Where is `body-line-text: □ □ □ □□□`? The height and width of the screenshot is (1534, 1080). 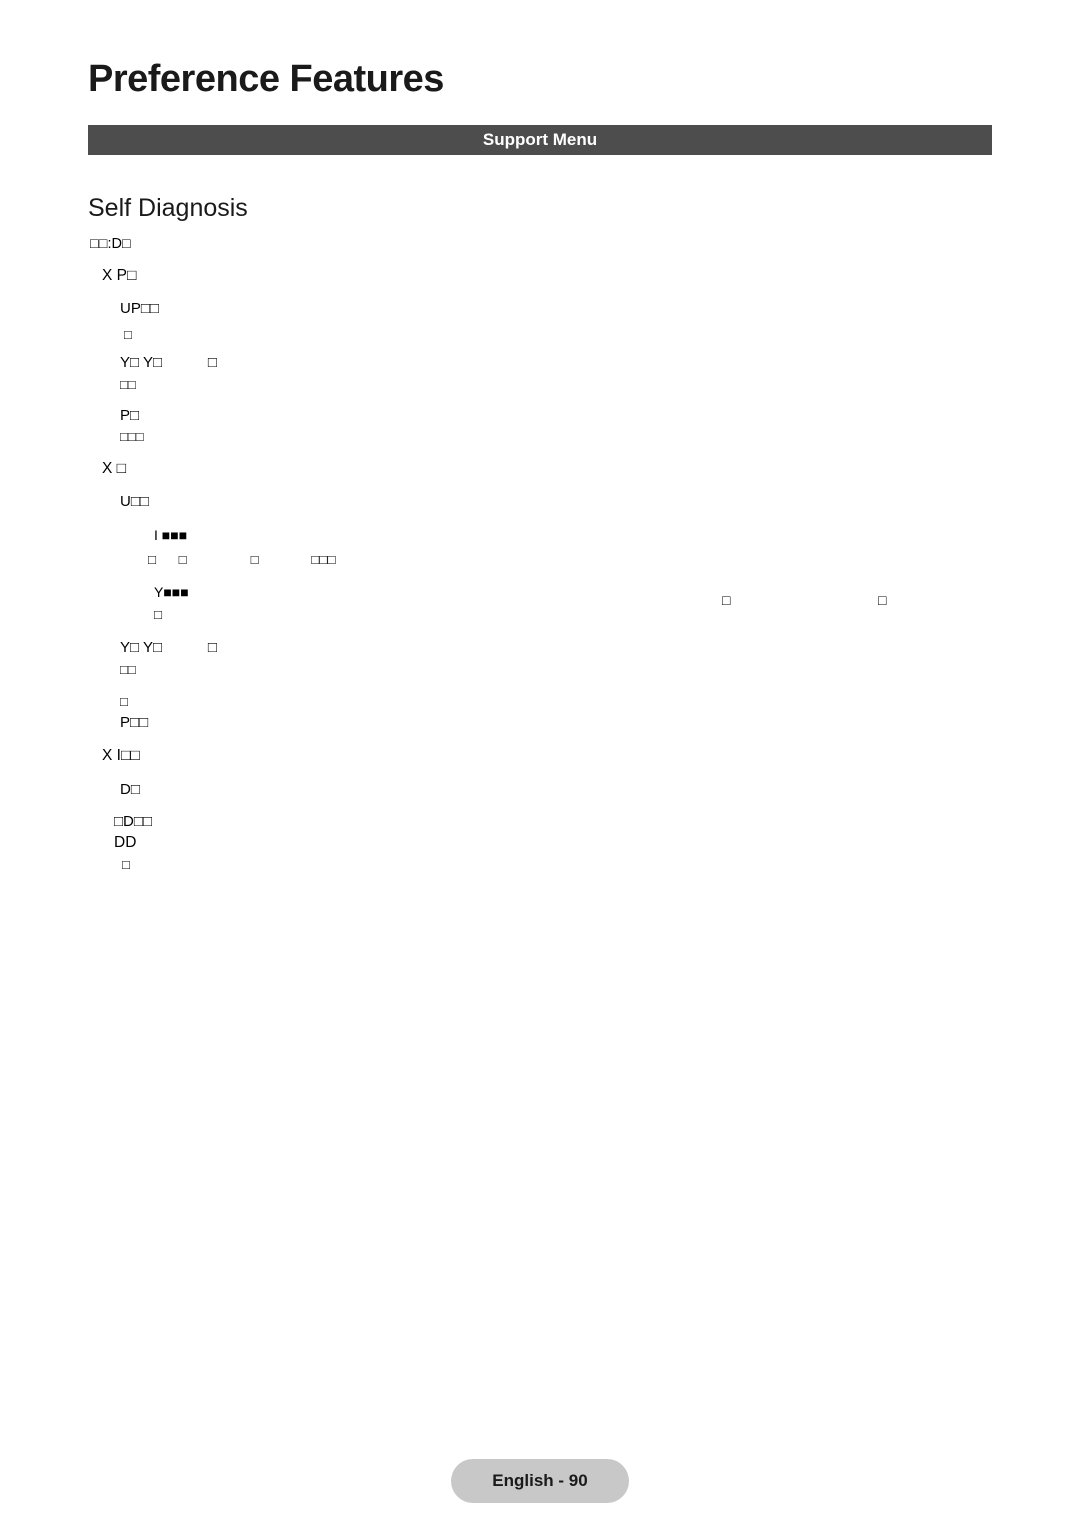 body-line-text: □ □ □ □□□ is located at coordinates (242, 559).